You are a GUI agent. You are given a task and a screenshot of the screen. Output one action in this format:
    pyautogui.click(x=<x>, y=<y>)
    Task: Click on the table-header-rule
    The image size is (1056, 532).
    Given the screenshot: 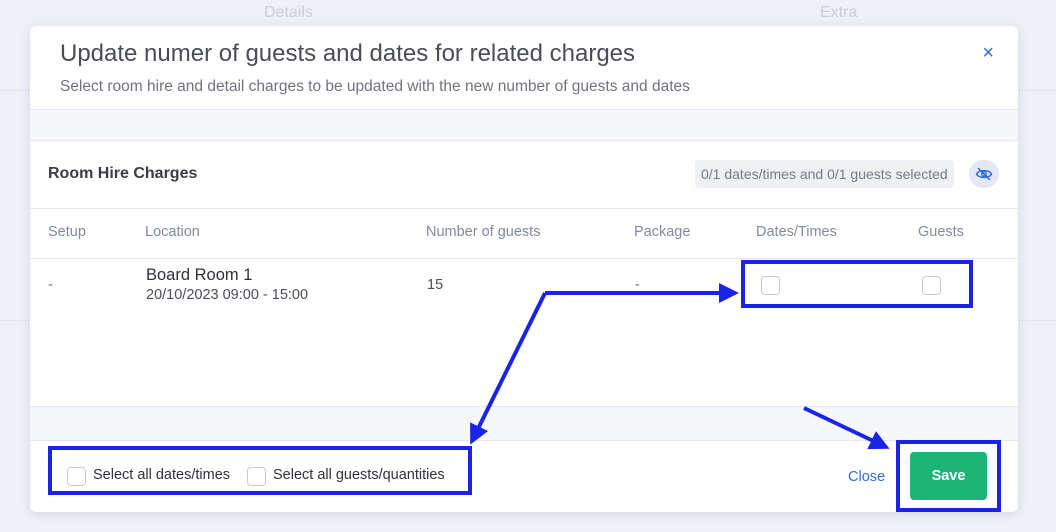 What is the action you would take?
    pyautogui.click(x=524, y=258)
    